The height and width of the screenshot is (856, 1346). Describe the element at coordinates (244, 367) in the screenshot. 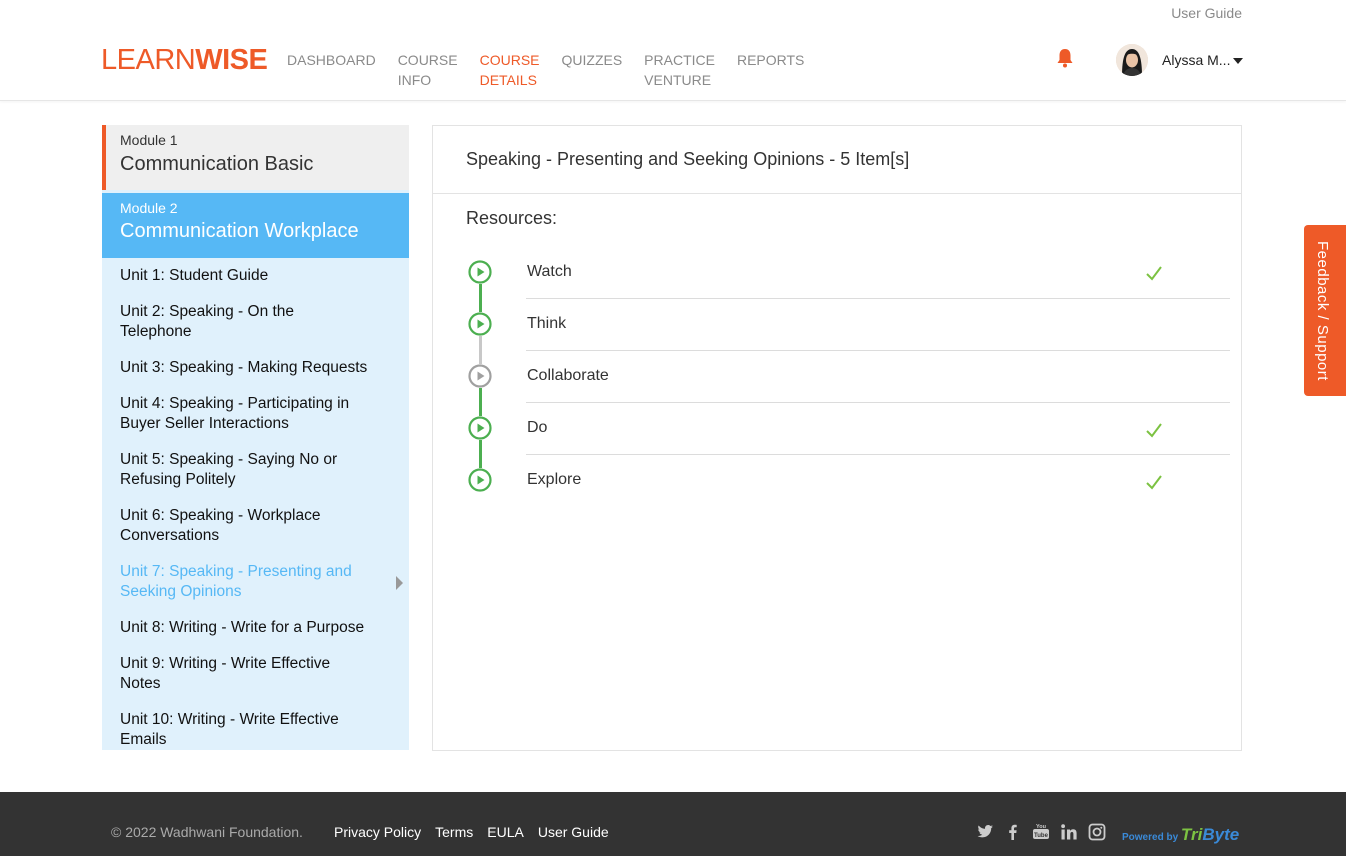

I see `unit-label: Unit 3: Speaking - Making Requests` at that location.